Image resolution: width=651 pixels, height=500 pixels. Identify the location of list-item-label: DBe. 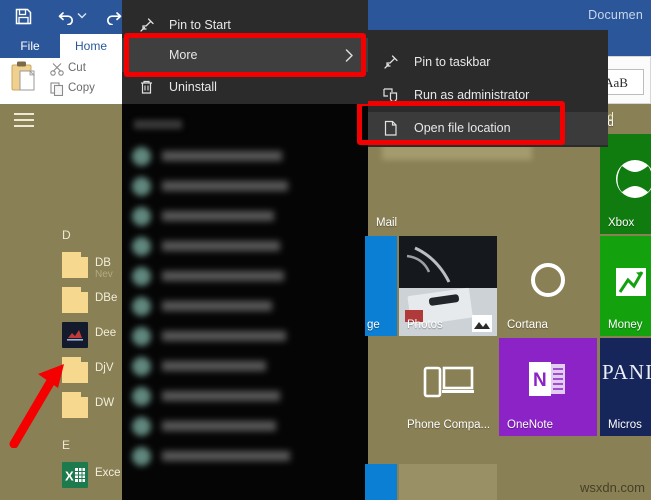
(106, 298).